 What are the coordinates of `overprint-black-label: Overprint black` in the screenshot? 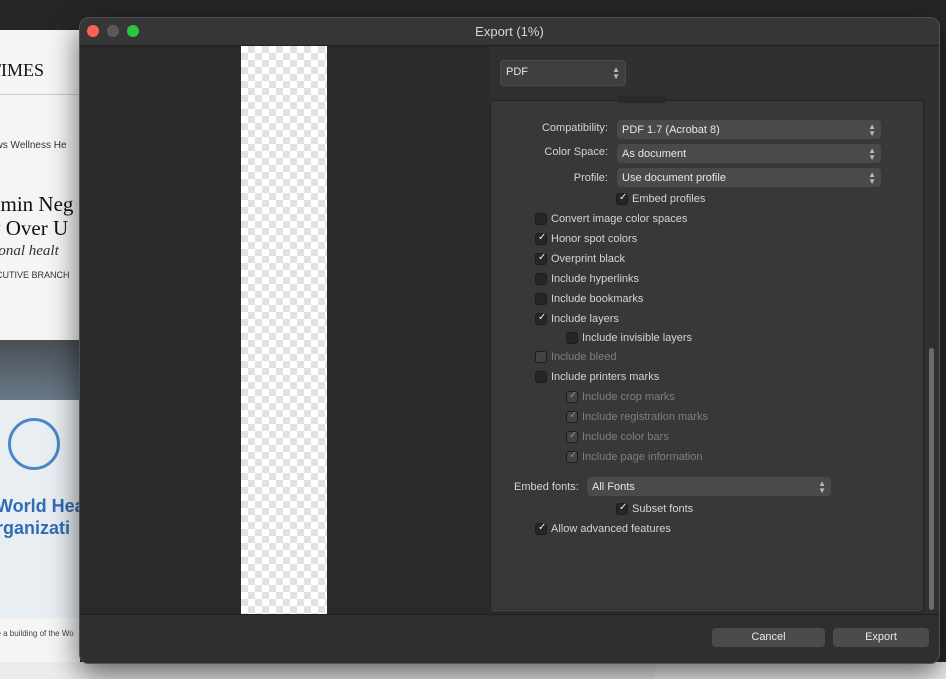 It's located at (588, 259).